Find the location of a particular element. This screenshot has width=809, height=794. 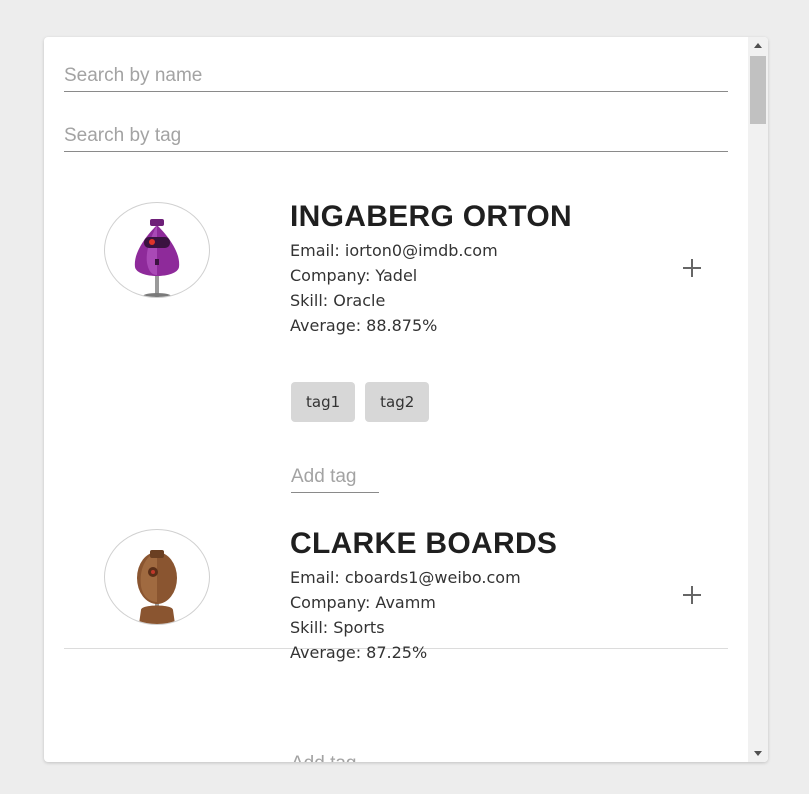

vertical-scrollbar is located at coordinates (758, 399).